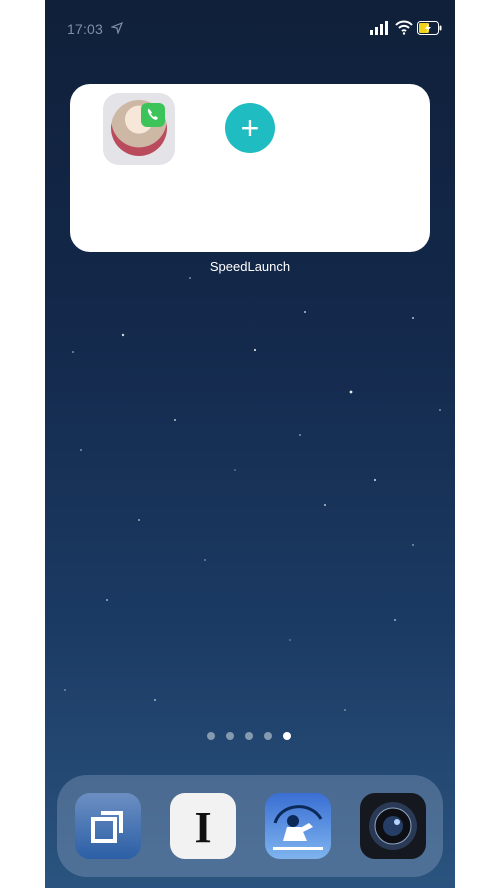 This screenshot has width=500, height=888. I want to click on add-shortcut-button: +, so click(250, 128).